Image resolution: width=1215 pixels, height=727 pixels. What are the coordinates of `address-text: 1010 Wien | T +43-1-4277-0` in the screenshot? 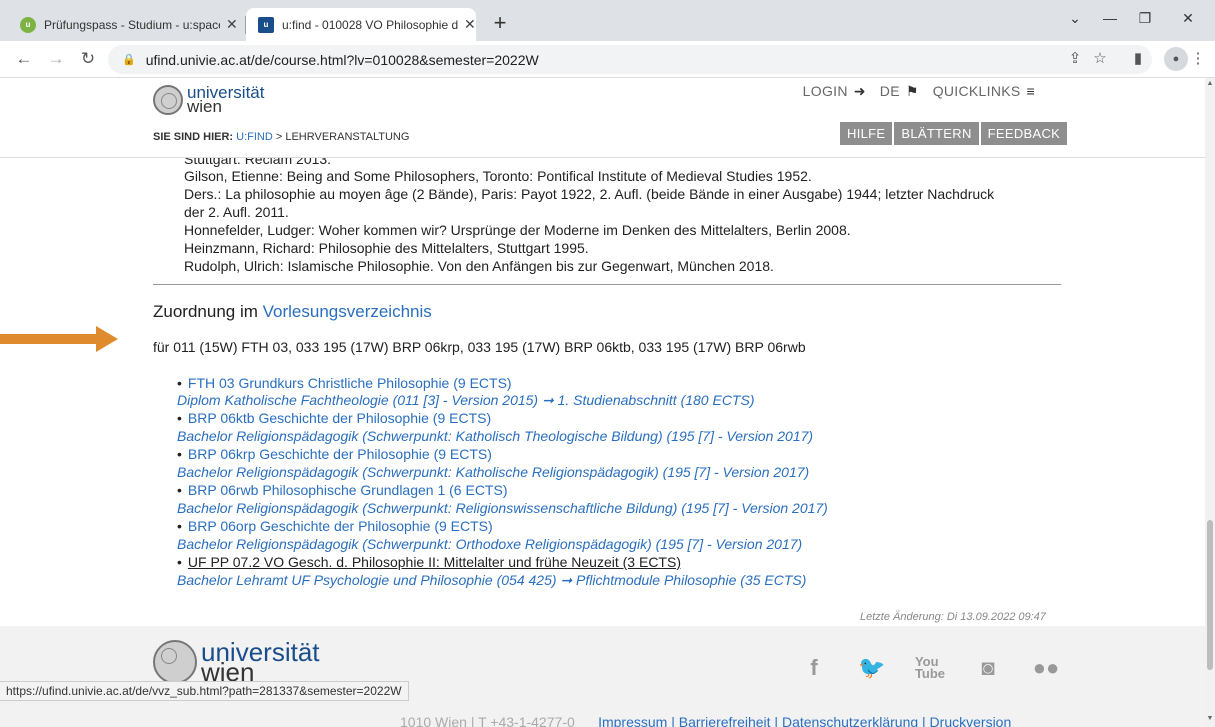 It's located at (487, 720).